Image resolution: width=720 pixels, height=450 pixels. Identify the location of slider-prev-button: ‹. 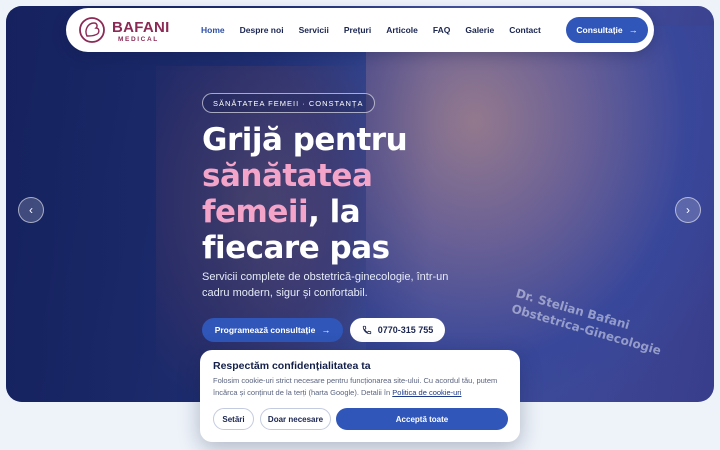
(31, 210).